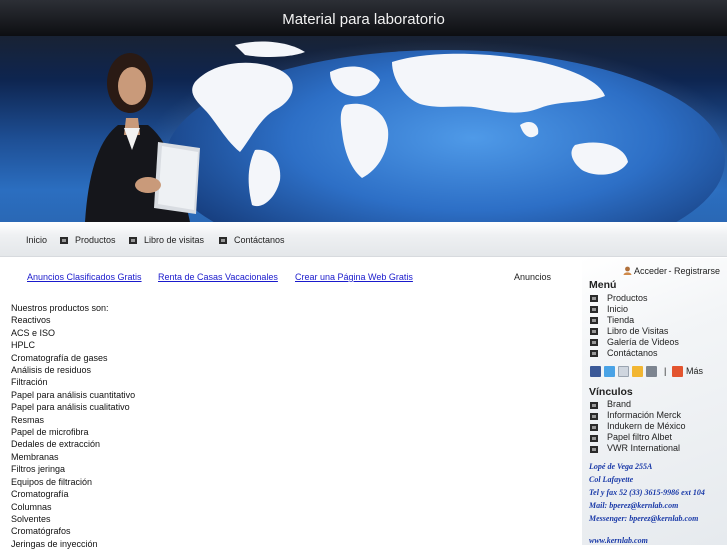 This screenshot has height=550, width=727. What do you see at coordinates (35, 456) in the screenshot?
I see `product-item: Membranas` at bounding box center [35, 456].